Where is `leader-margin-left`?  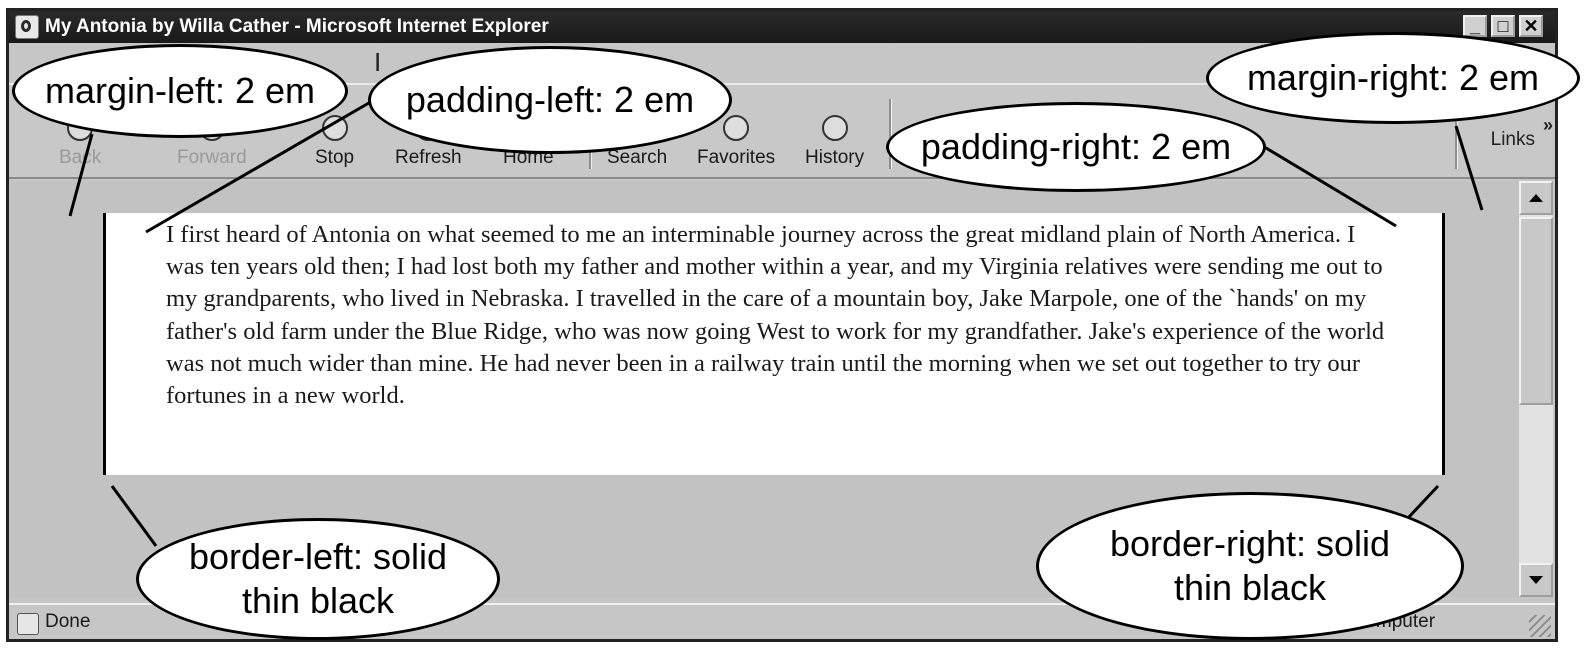 leader-margin-left is located at coordinates (81, 175).